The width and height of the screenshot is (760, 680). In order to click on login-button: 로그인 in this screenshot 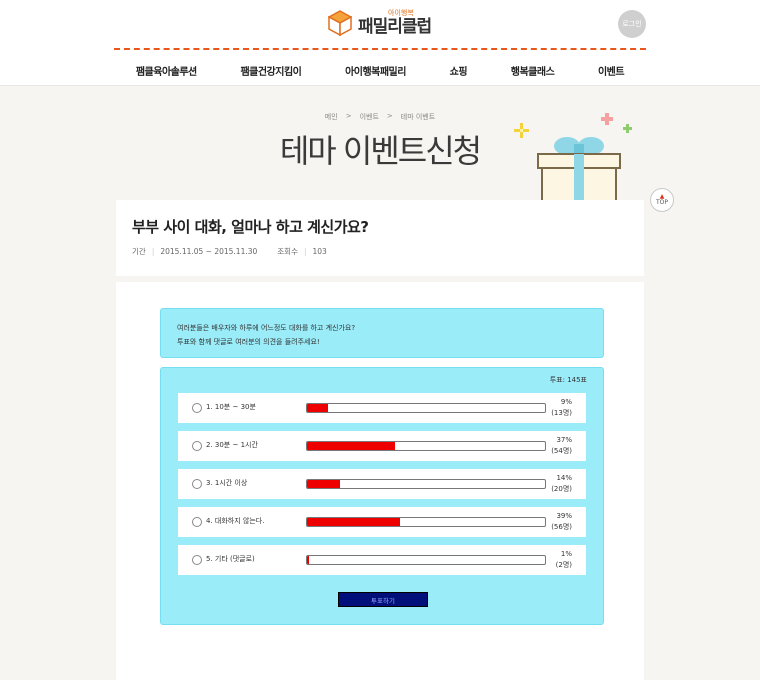, I will do `click(632, 24)`.